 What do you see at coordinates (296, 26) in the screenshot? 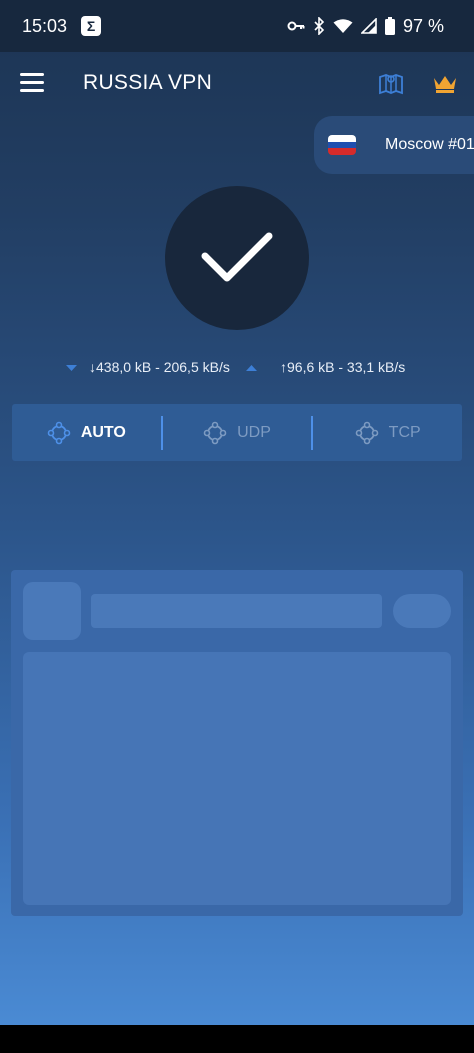
I see `key-icon` at bounding box center [296, 26].